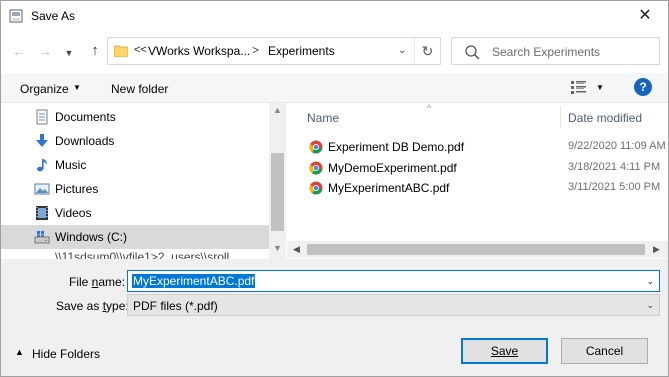 The height and width of the screenshot is (377, 669). I want to click on save-button-label: Save, so click(504, 351).